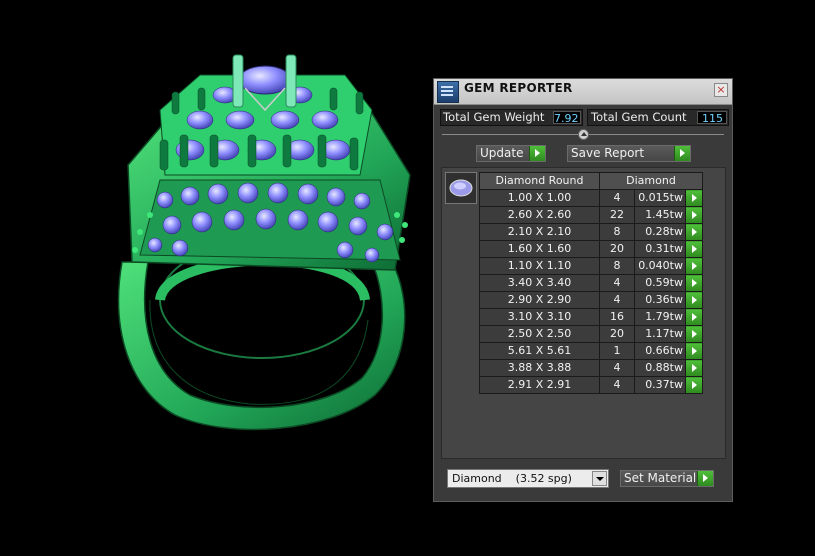  I want to click on table-row: 5.61 X 5.61 1 0.66tw, so click(591, 351).